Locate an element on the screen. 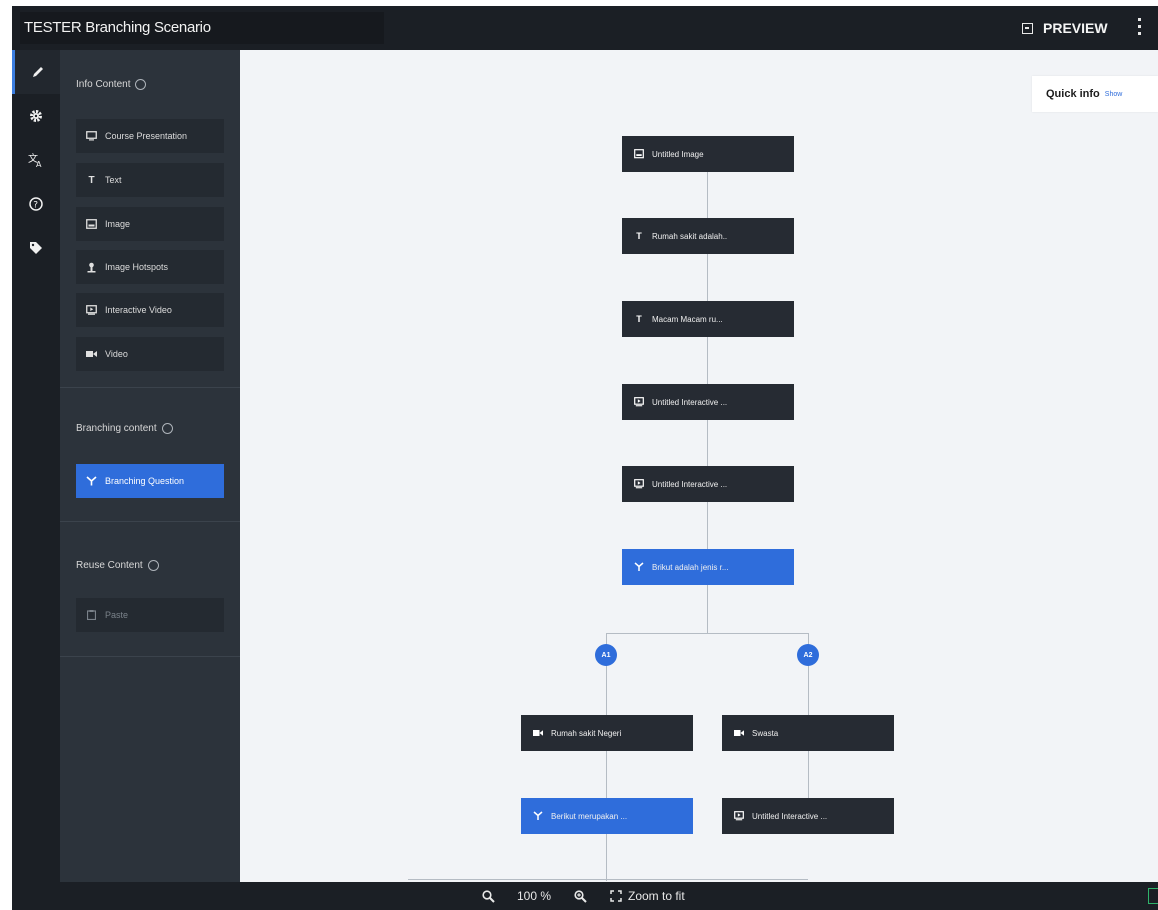  svg-text: A is located at coordinates (39, 164).